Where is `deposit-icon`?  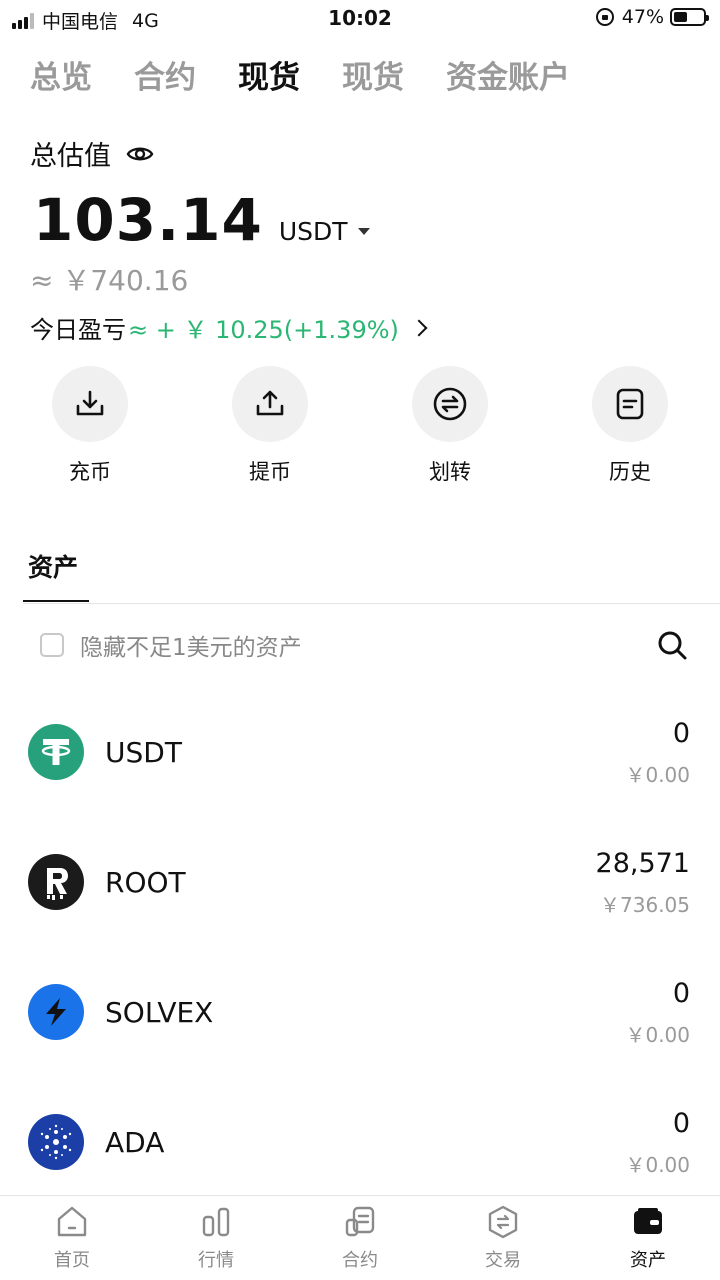
deposit-icon is located at coordinates (90, 404).